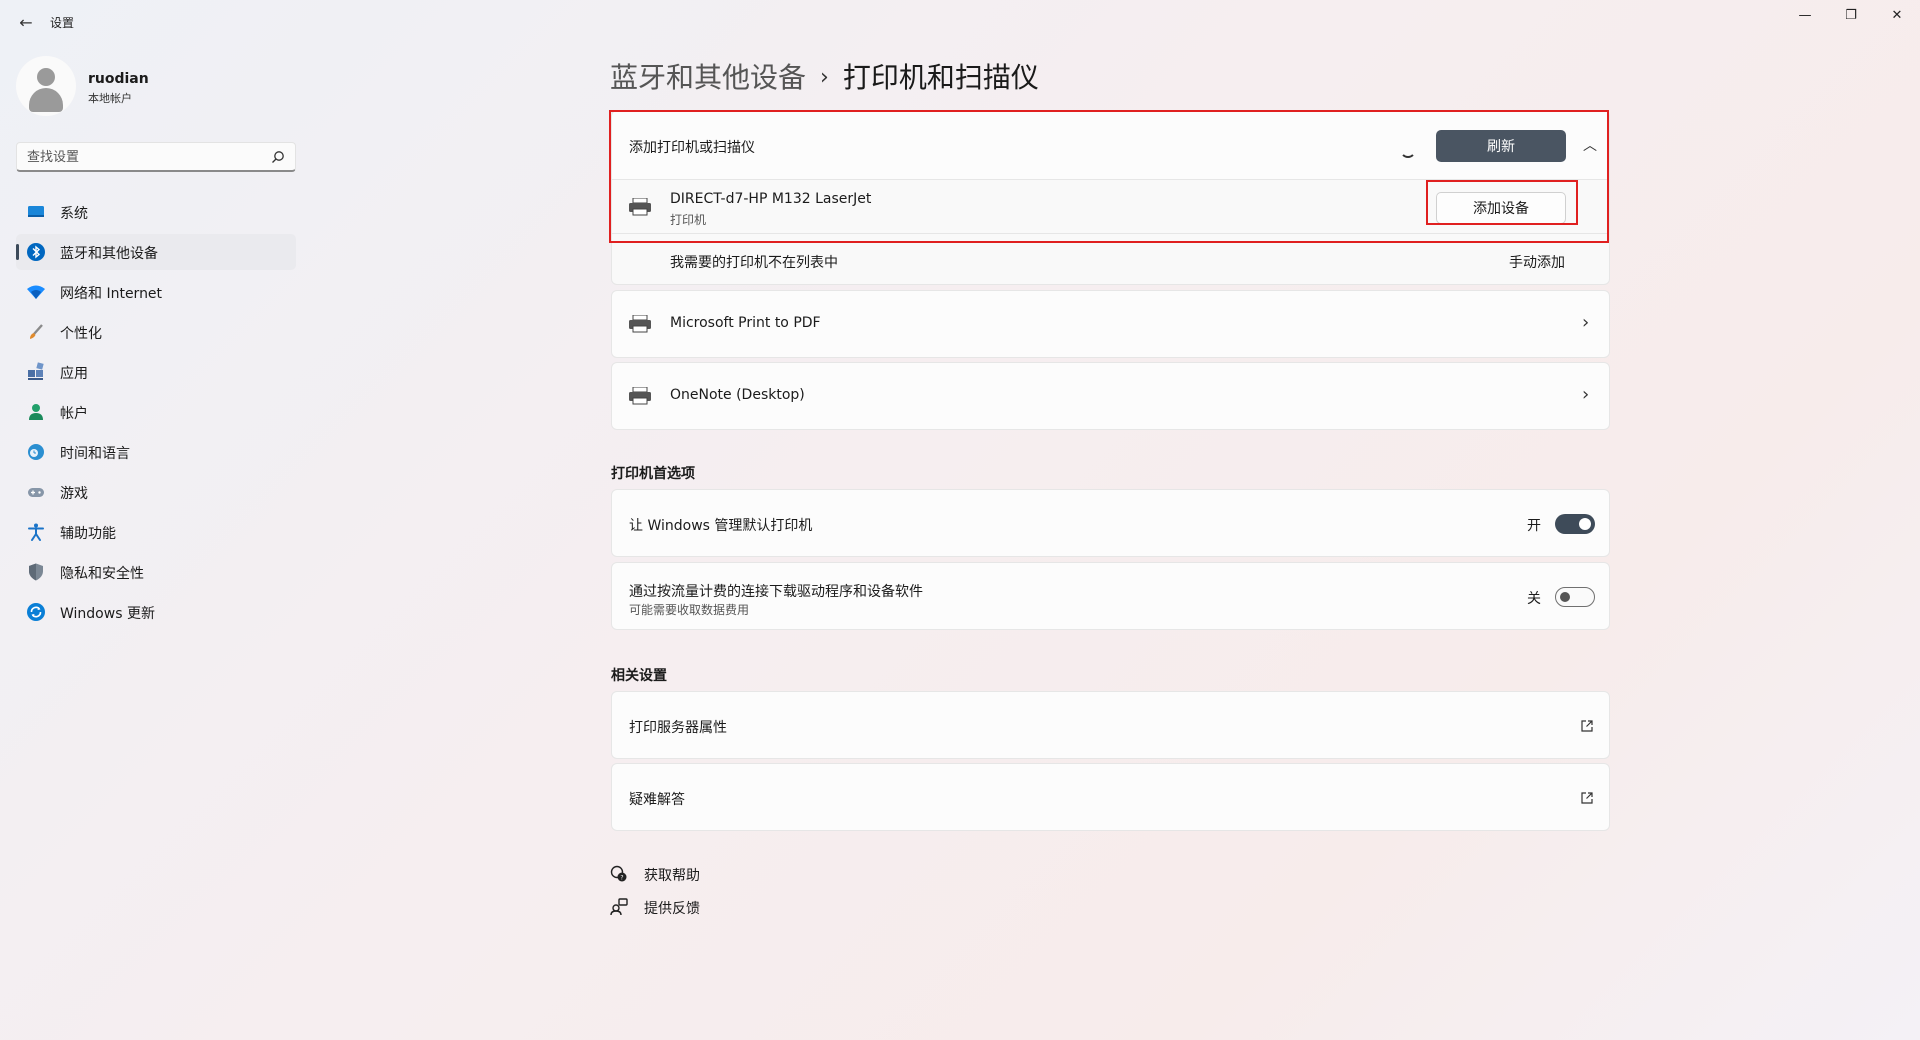 Image resolution: width=1920 pixels, height=1040 pixels. What do you see at coordinates (46, 77) in the screenshot?
I see `avatar-head` at bounding box center [46, 77].